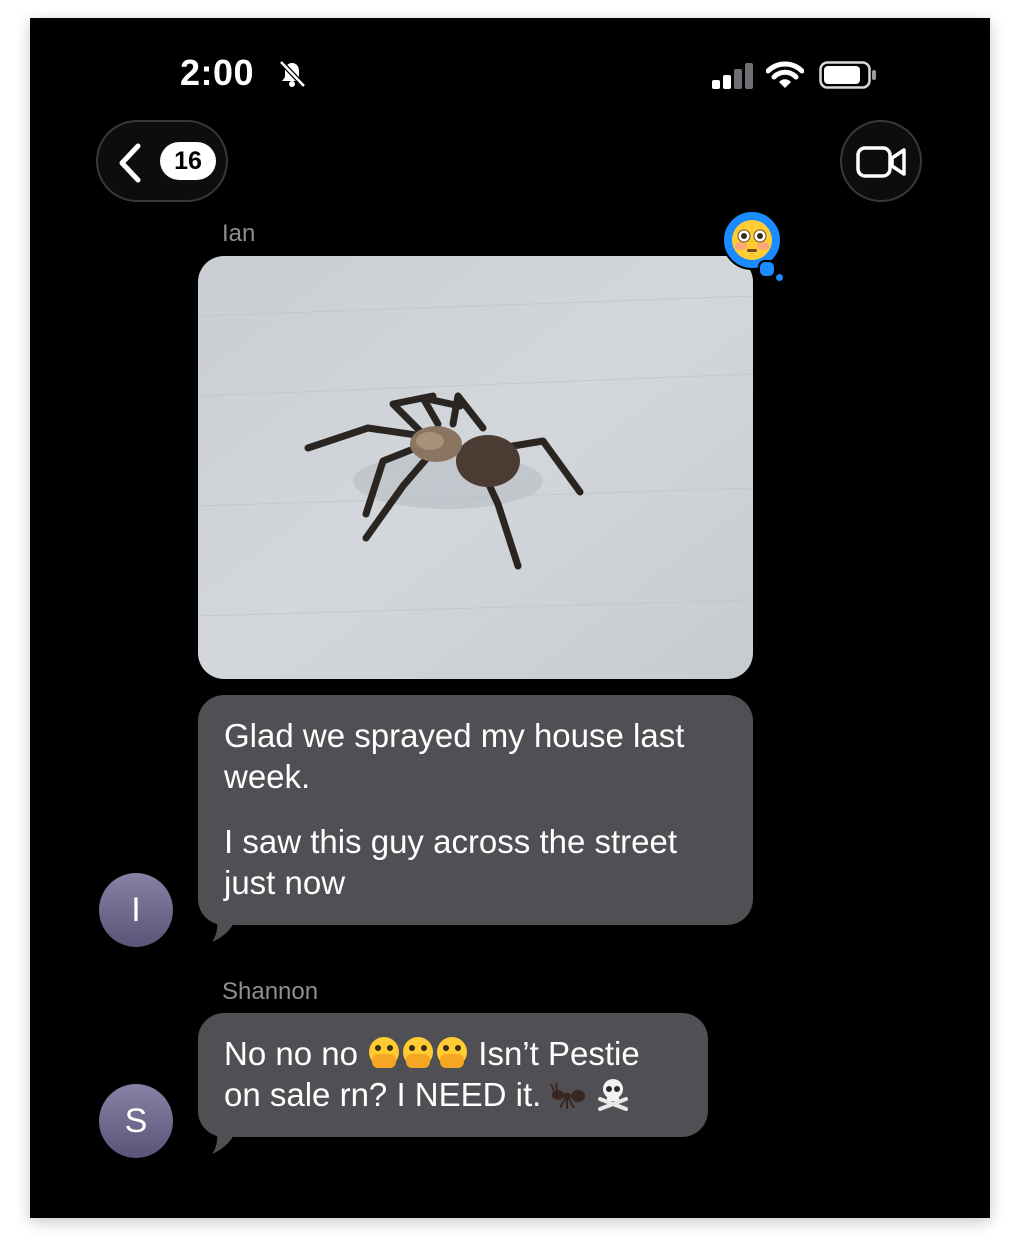  Describe the element at coordinates (847, 75) in the screenshot. I see `battery-icon` at that location.